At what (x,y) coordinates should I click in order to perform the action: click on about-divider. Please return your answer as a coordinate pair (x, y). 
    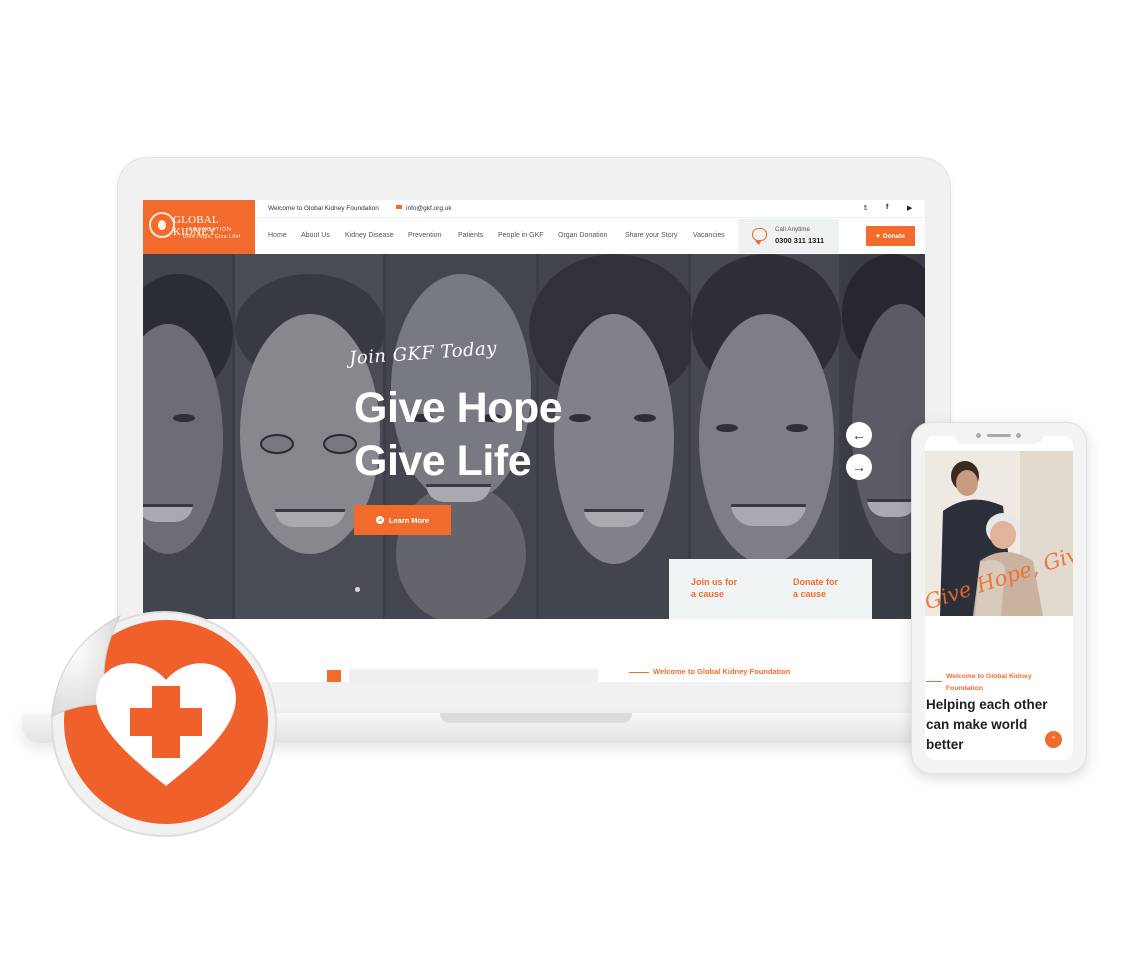
    Looking at the image, I should click on (639, 672).